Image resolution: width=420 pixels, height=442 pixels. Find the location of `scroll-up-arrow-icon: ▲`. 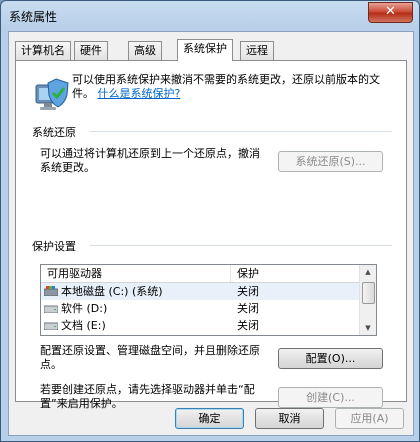

scroll-up-arrow-icon: ▲ is located at coordinates (368, 272).